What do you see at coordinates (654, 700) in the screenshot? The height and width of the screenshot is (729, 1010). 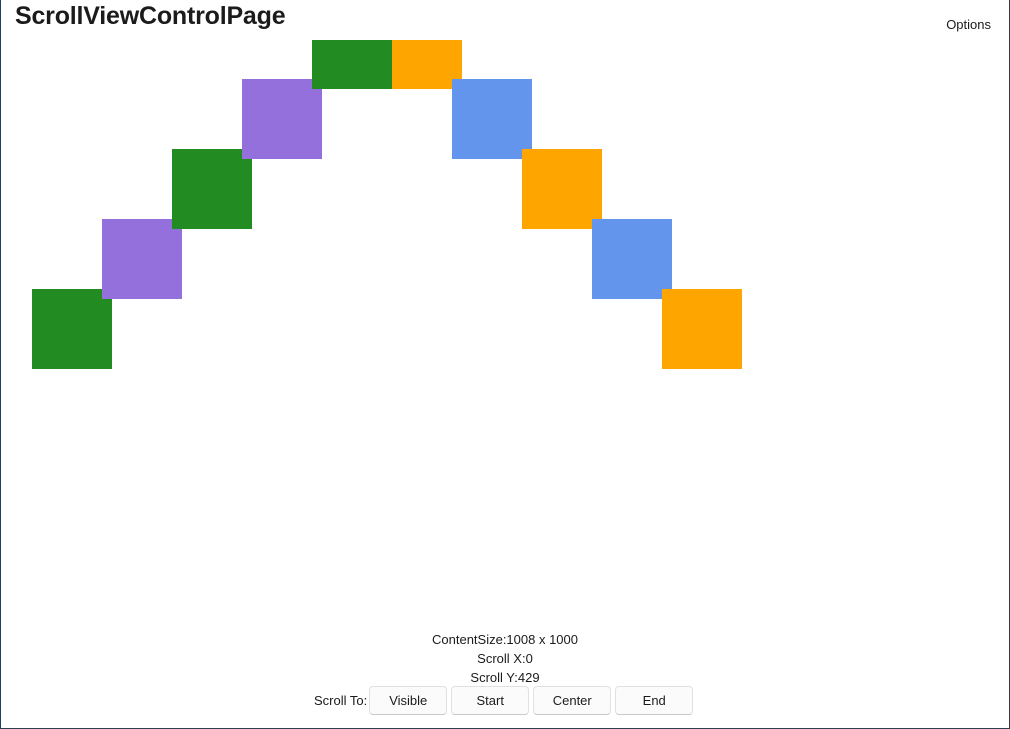 I see `scroll-to-end-button: End` at bounding box center [654, 700].